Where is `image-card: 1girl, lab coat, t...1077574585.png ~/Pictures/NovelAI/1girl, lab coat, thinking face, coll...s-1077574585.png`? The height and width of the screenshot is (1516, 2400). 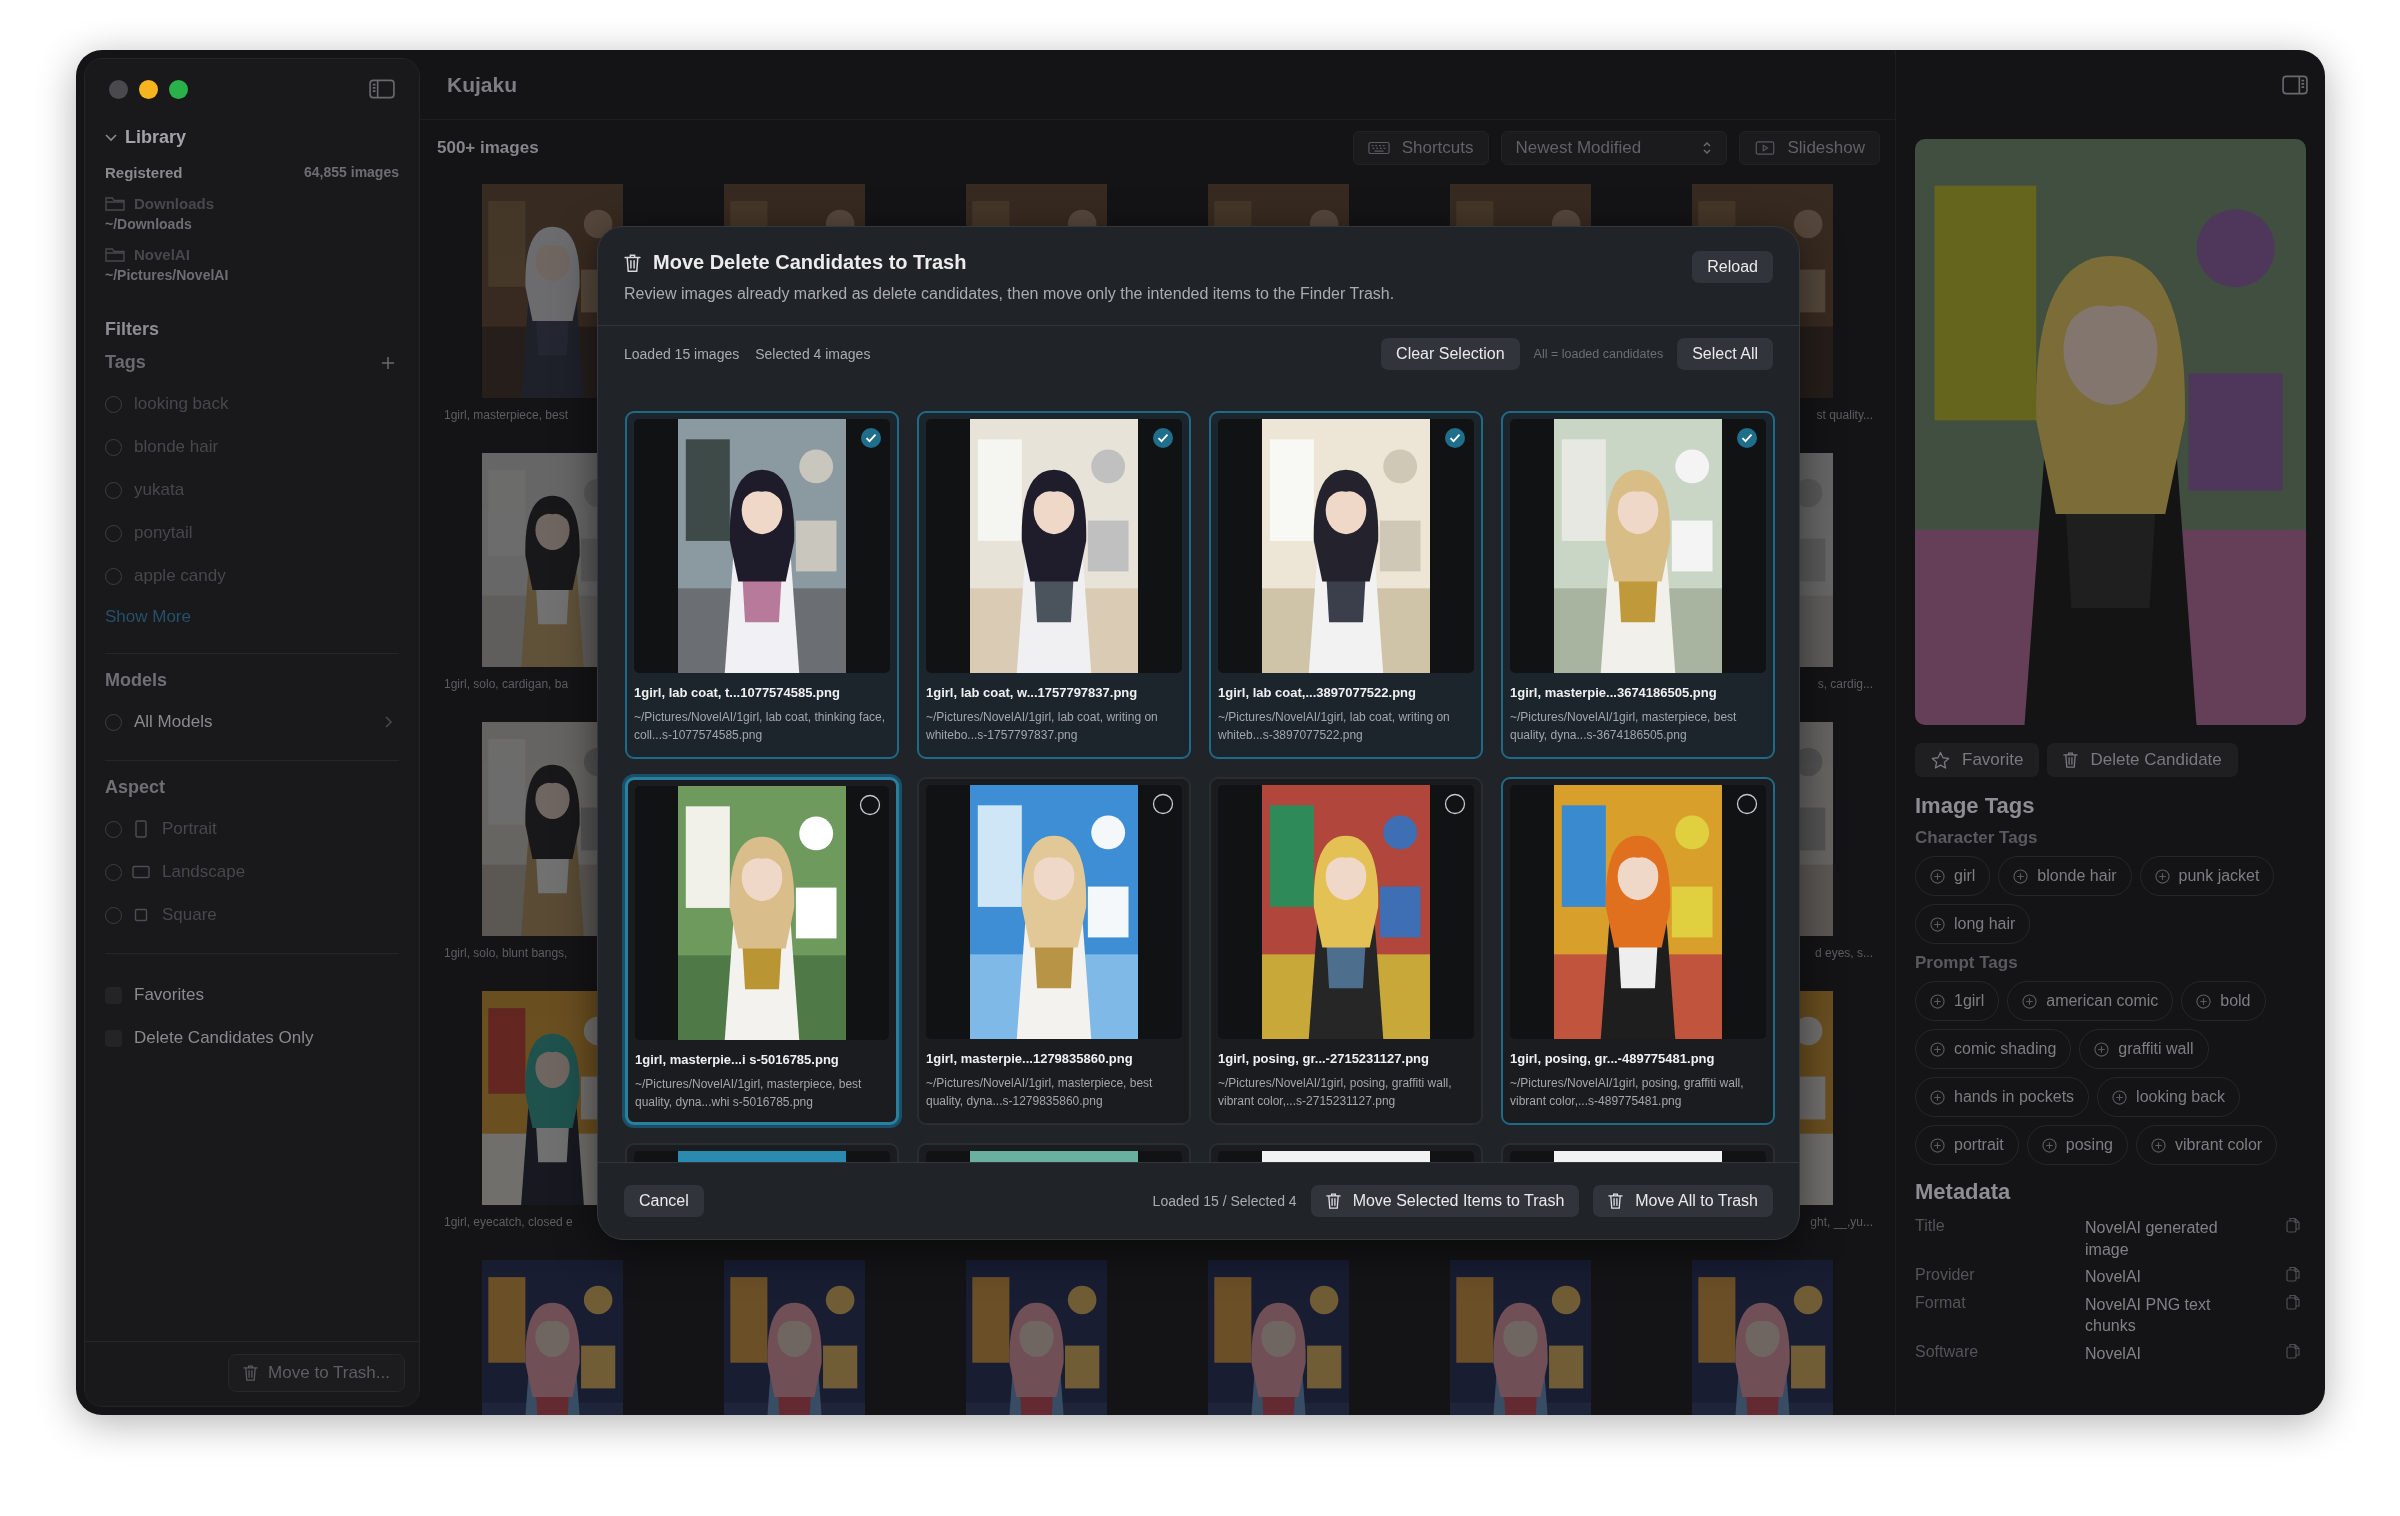
image-card: 1girl, lab coat, t...1077574585.png ~/Pictures/NovelAI/1girl, lab coat, thinking face, coll...s-1077574585.png is located at coordinates (762, 585).